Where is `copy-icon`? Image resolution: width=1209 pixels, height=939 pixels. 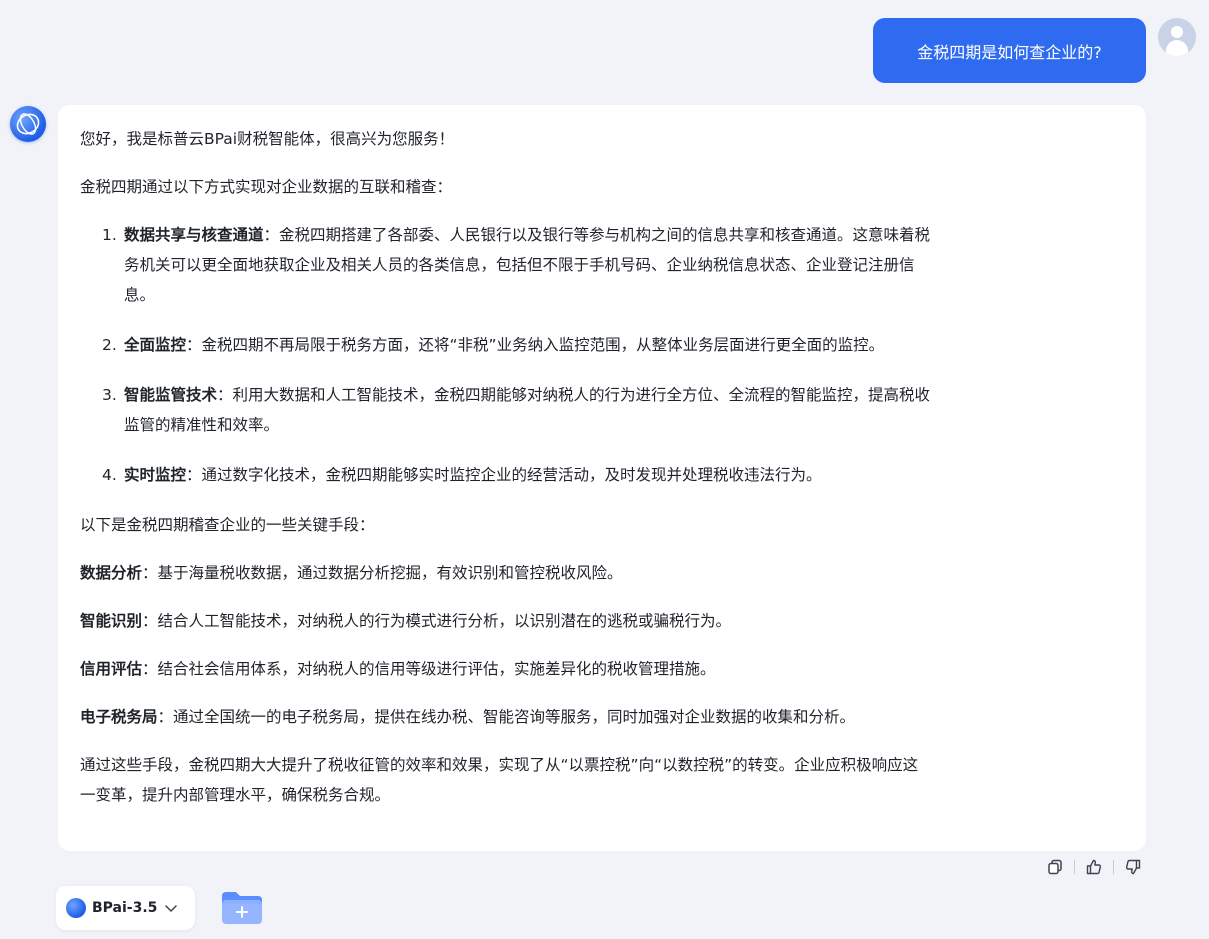 copy-icon is located at coordinates (1055, 867).